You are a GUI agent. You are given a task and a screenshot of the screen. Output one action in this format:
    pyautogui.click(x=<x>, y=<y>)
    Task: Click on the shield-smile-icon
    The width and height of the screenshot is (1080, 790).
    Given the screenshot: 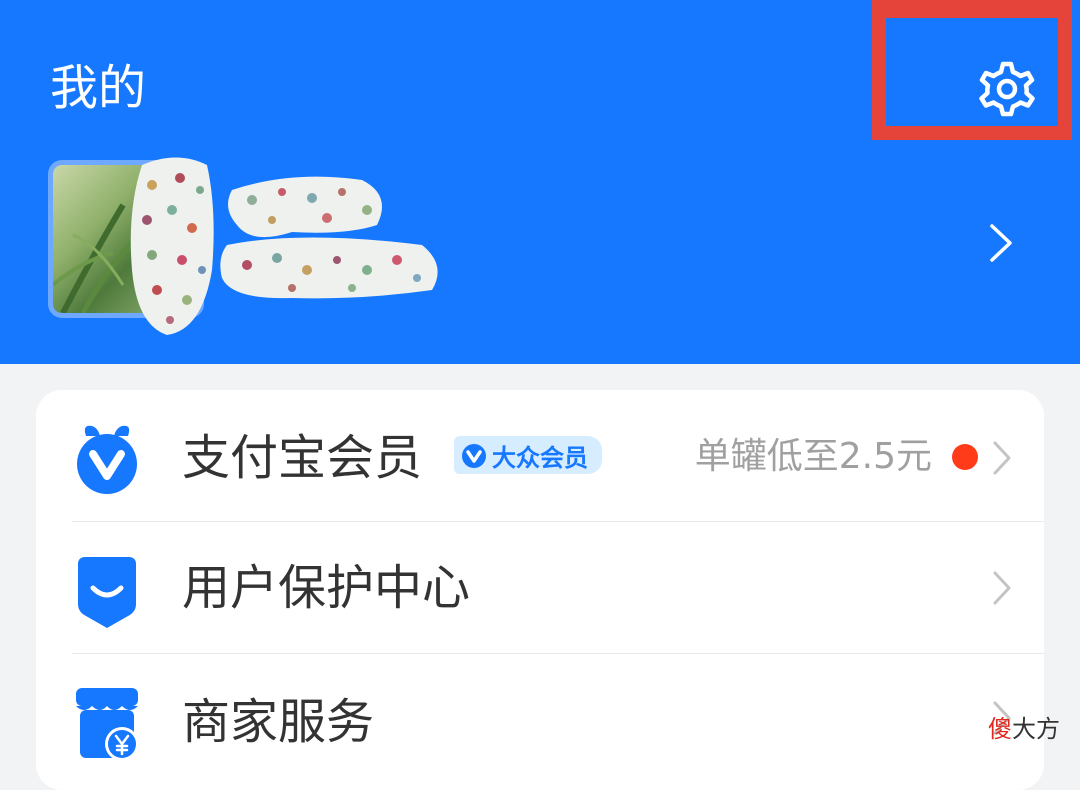 What is the action you would take?
    pyautogui.click(x=107, y=592)
    